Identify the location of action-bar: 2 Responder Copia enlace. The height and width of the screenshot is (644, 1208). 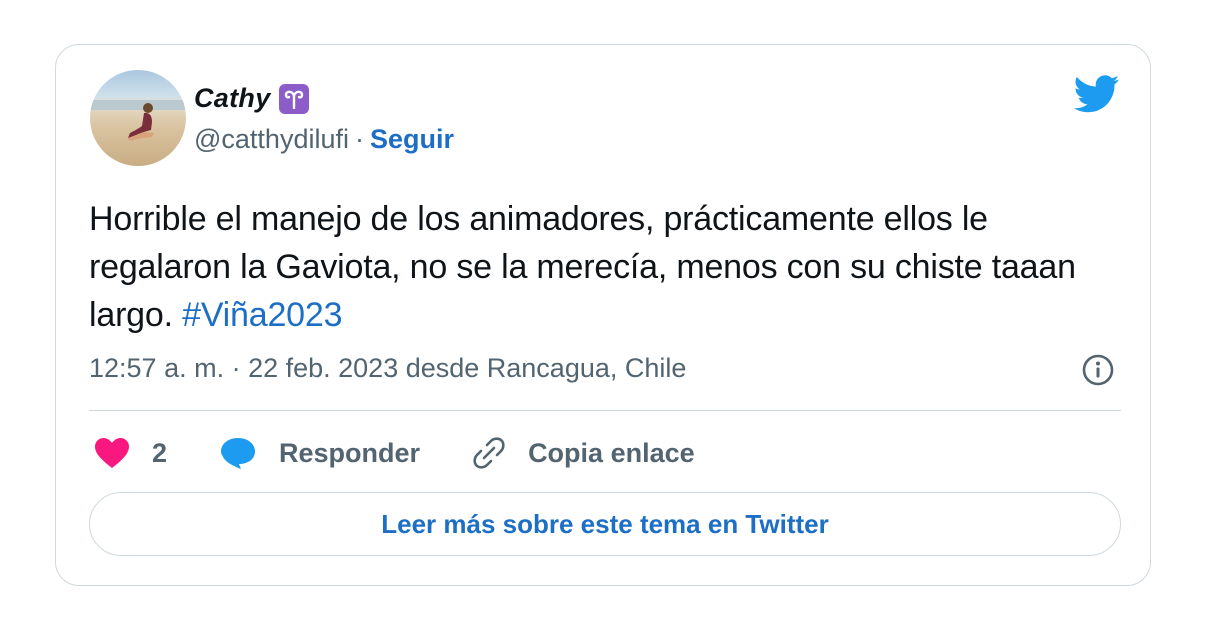
(420, 453).